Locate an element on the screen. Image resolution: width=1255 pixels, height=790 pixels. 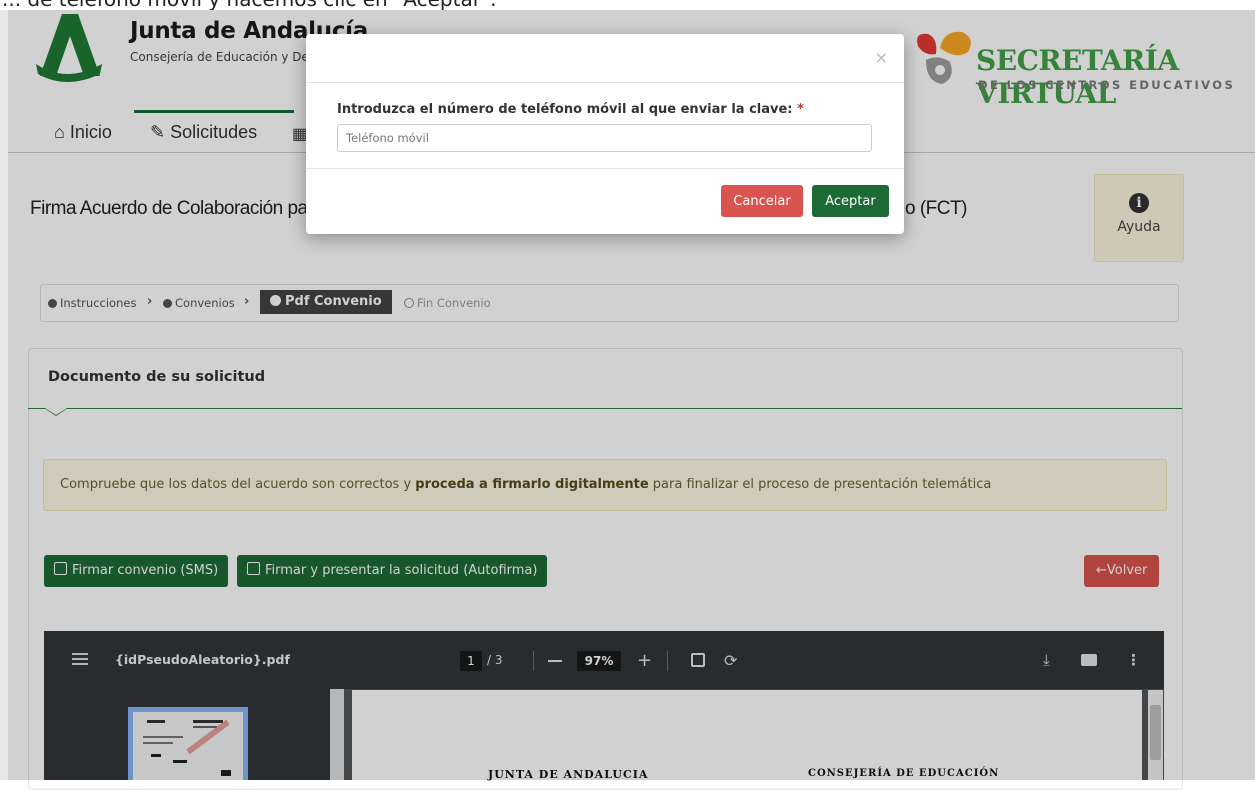
close-icon: × is located at coordinates (881, 57).